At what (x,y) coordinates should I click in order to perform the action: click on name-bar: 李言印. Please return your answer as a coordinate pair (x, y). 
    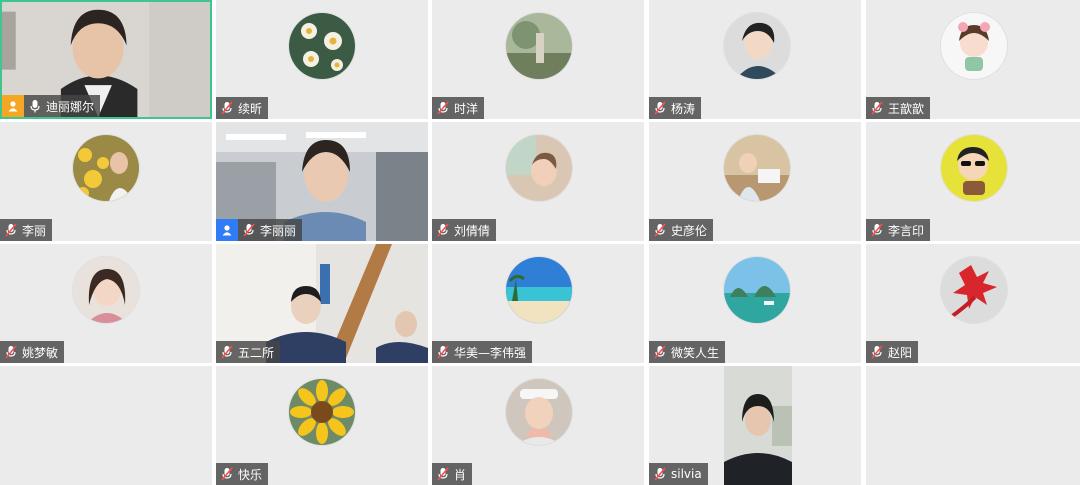
    Looking at the image, I should click on (898, 230).